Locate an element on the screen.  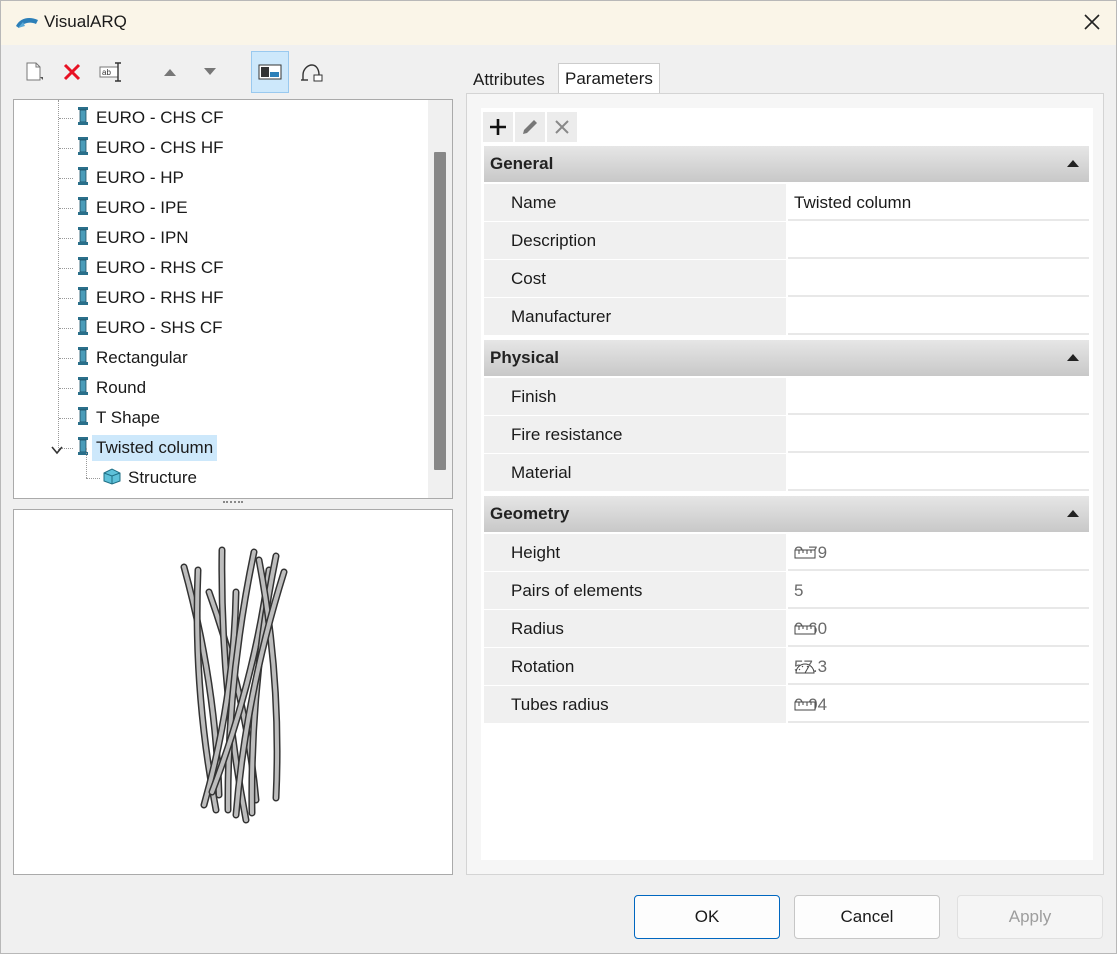
profile-icon is located at coordinates (312, 73).